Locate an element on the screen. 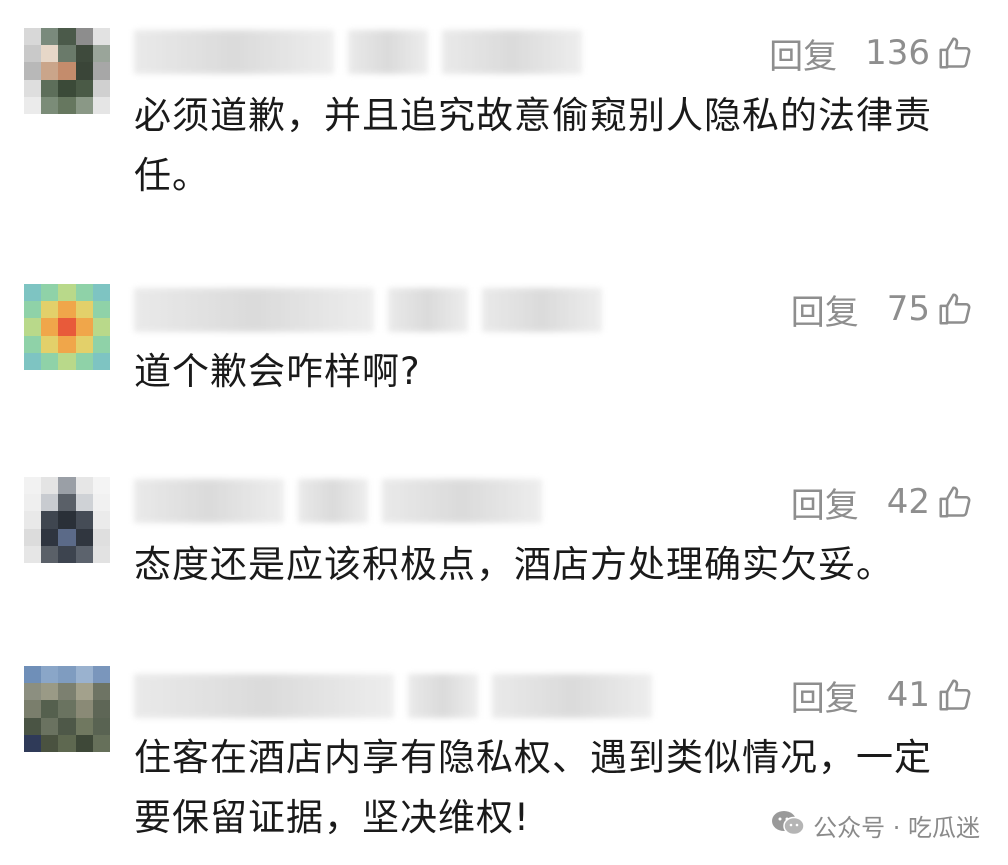 The height and width of the screenshot is (865, 1008). like-count: 75 is located at coordinates (908, 309).